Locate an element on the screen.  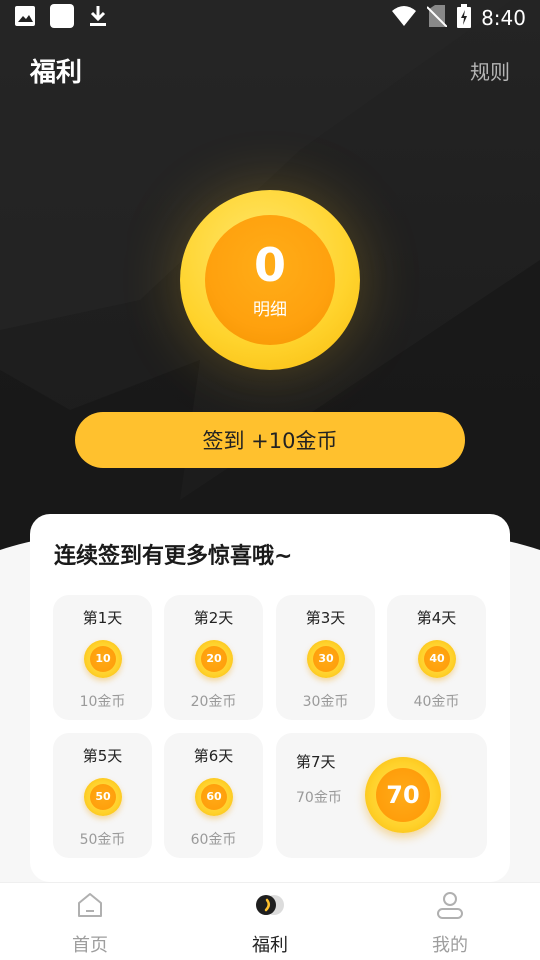
bottom-nav: 首页 福利 我的 is located at coordinates (270, 921).